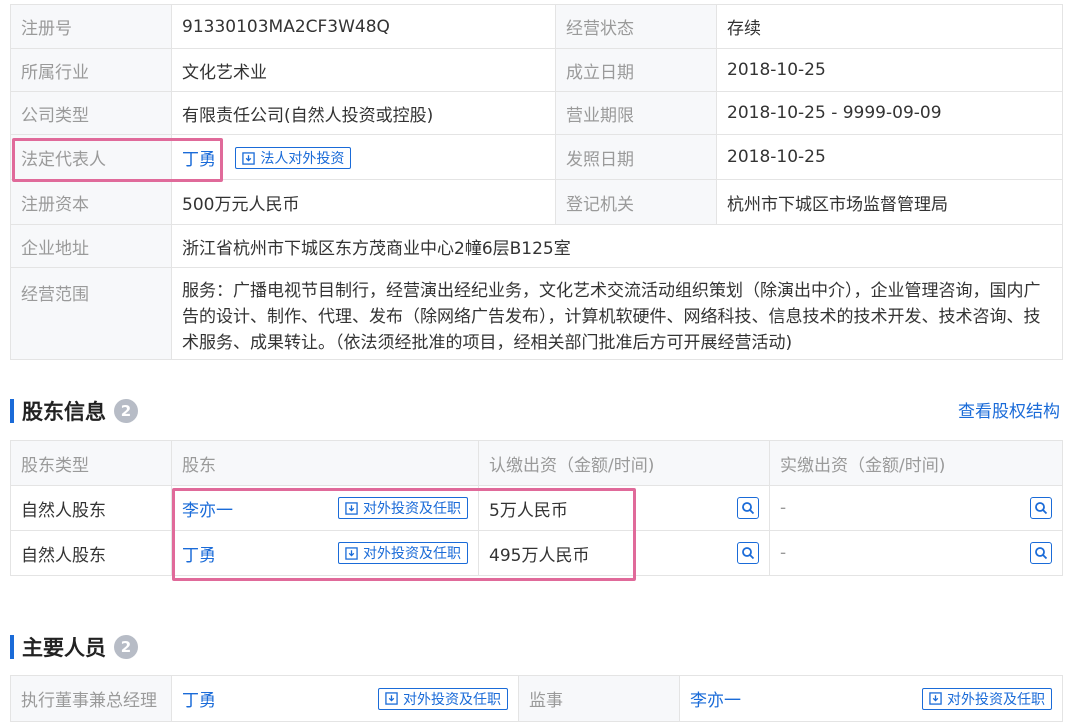 This screenshot has height=727, width=1080. I want to click on shareholders-title: 股东信息, so click(64, 412).